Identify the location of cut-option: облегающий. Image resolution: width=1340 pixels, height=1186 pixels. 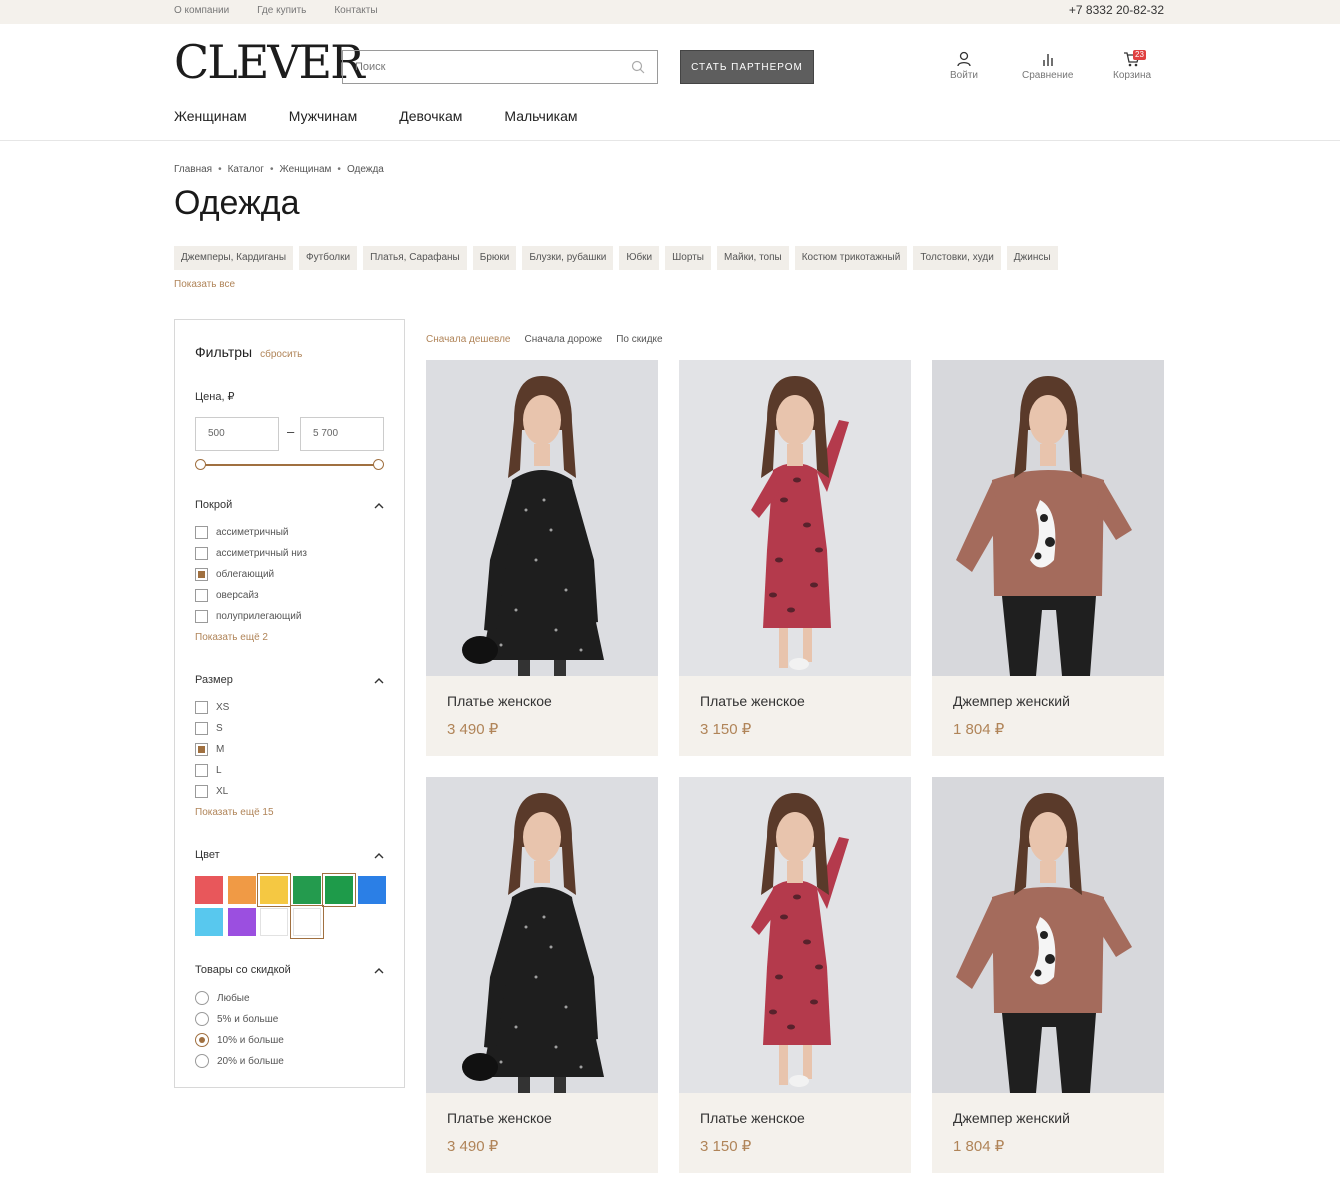
(234, 574).